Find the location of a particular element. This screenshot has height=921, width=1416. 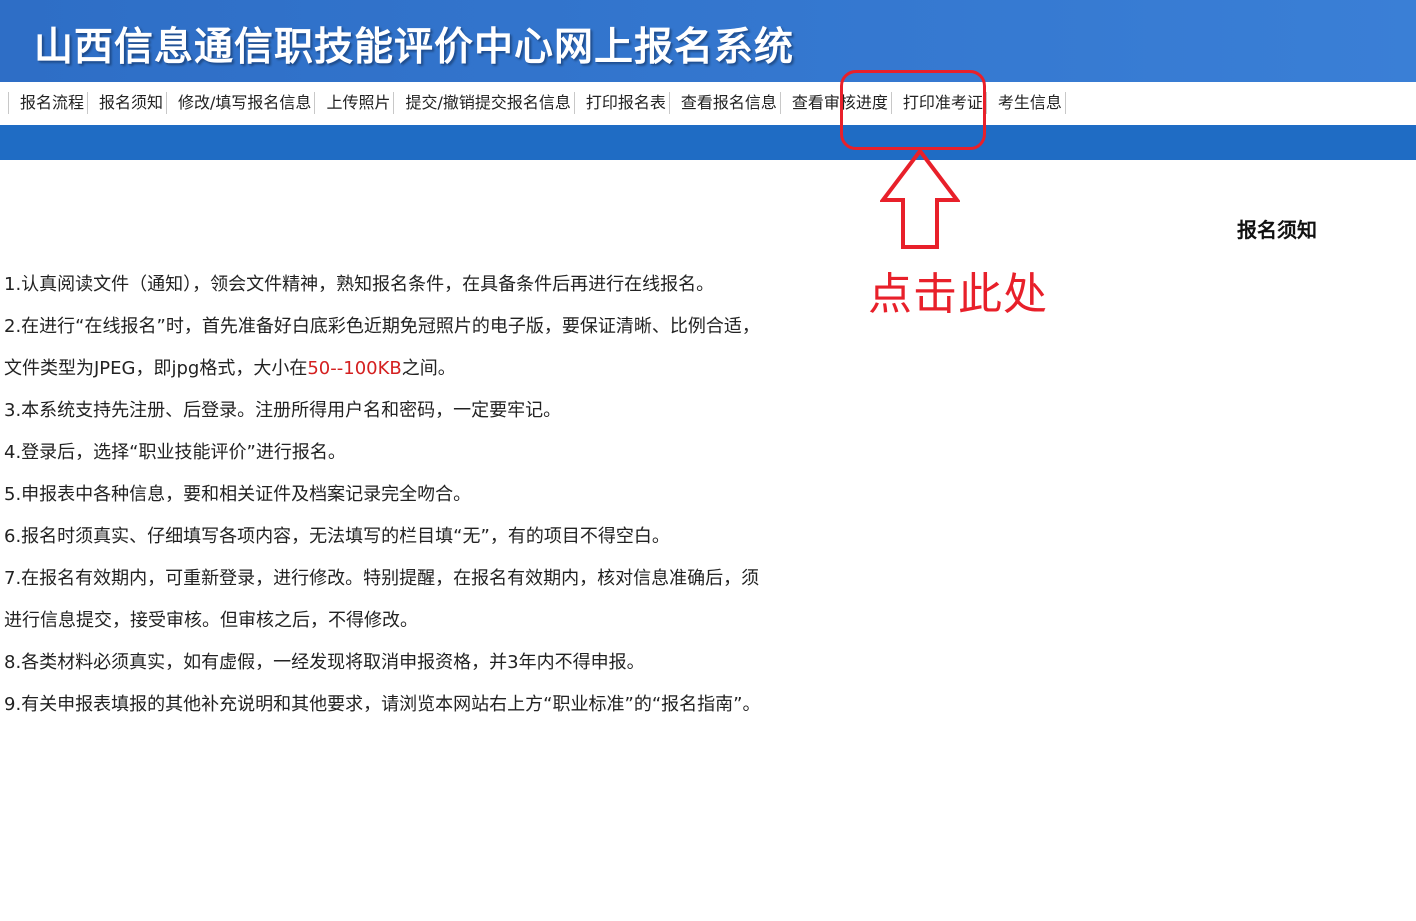

highlight-box is located at coordinates (913, 110).